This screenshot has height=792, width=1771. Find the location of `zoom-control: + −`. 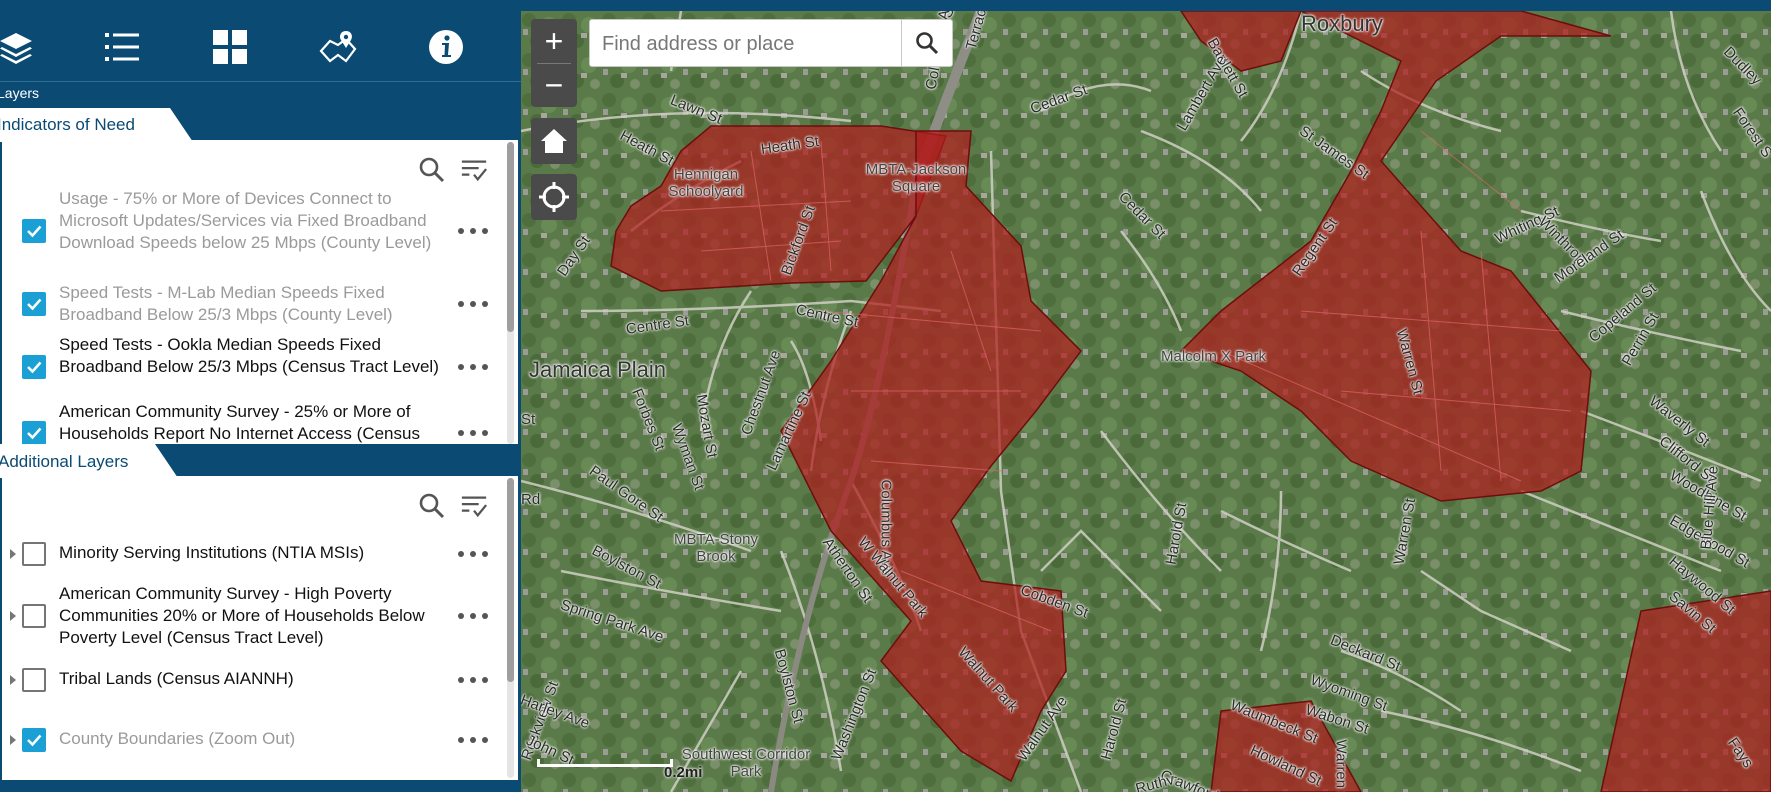

zoom-control: + − is located at coordinates (554, 63).